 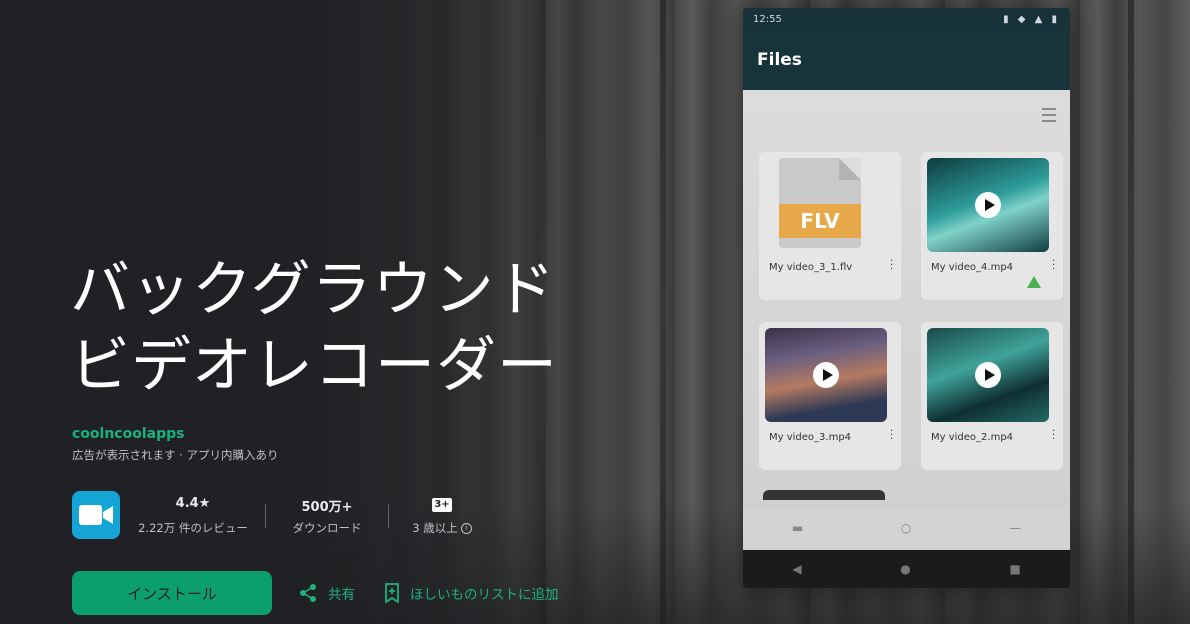 What do you see at coordinates (972, 267) in the screenshot?
I see `file-name: My video_4.mp4` at bounding box center [972, 267].